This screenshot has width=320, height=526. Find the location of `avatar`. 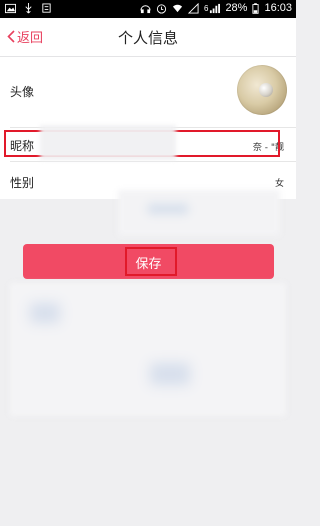

avatar is located at coordinates (262, 90).